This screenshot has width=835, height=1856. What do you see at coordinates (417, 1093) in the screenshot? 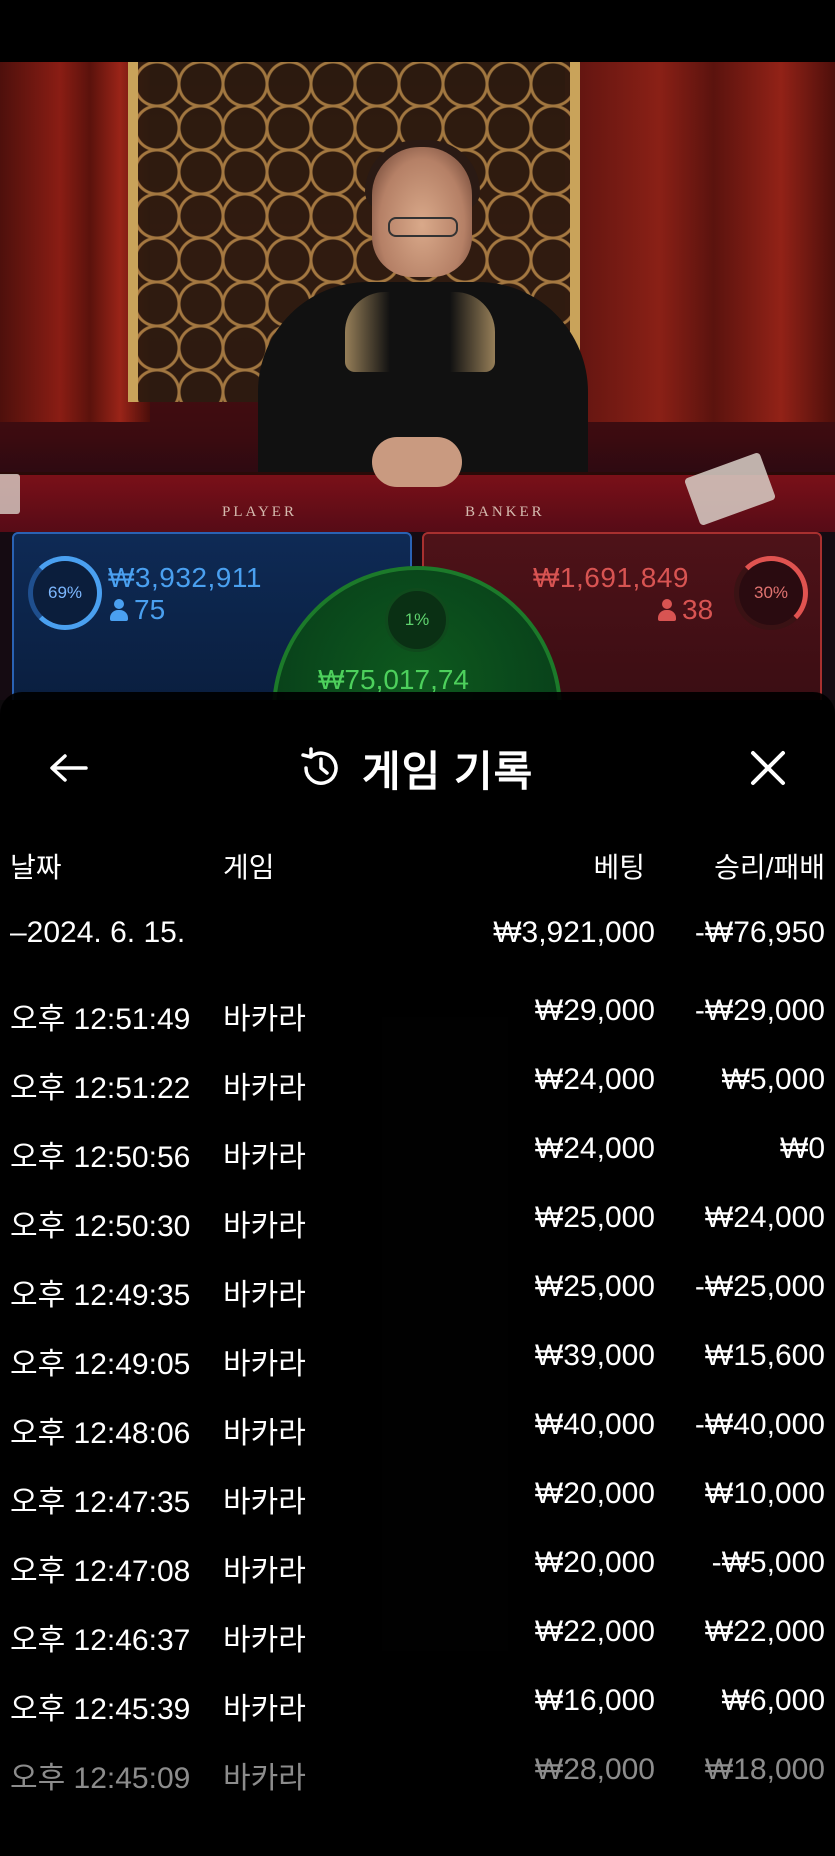
I see `table-row: 오후 12:51:22 바카라 ₩24,000 ₩5,000` at bounding box center [417, 1093].